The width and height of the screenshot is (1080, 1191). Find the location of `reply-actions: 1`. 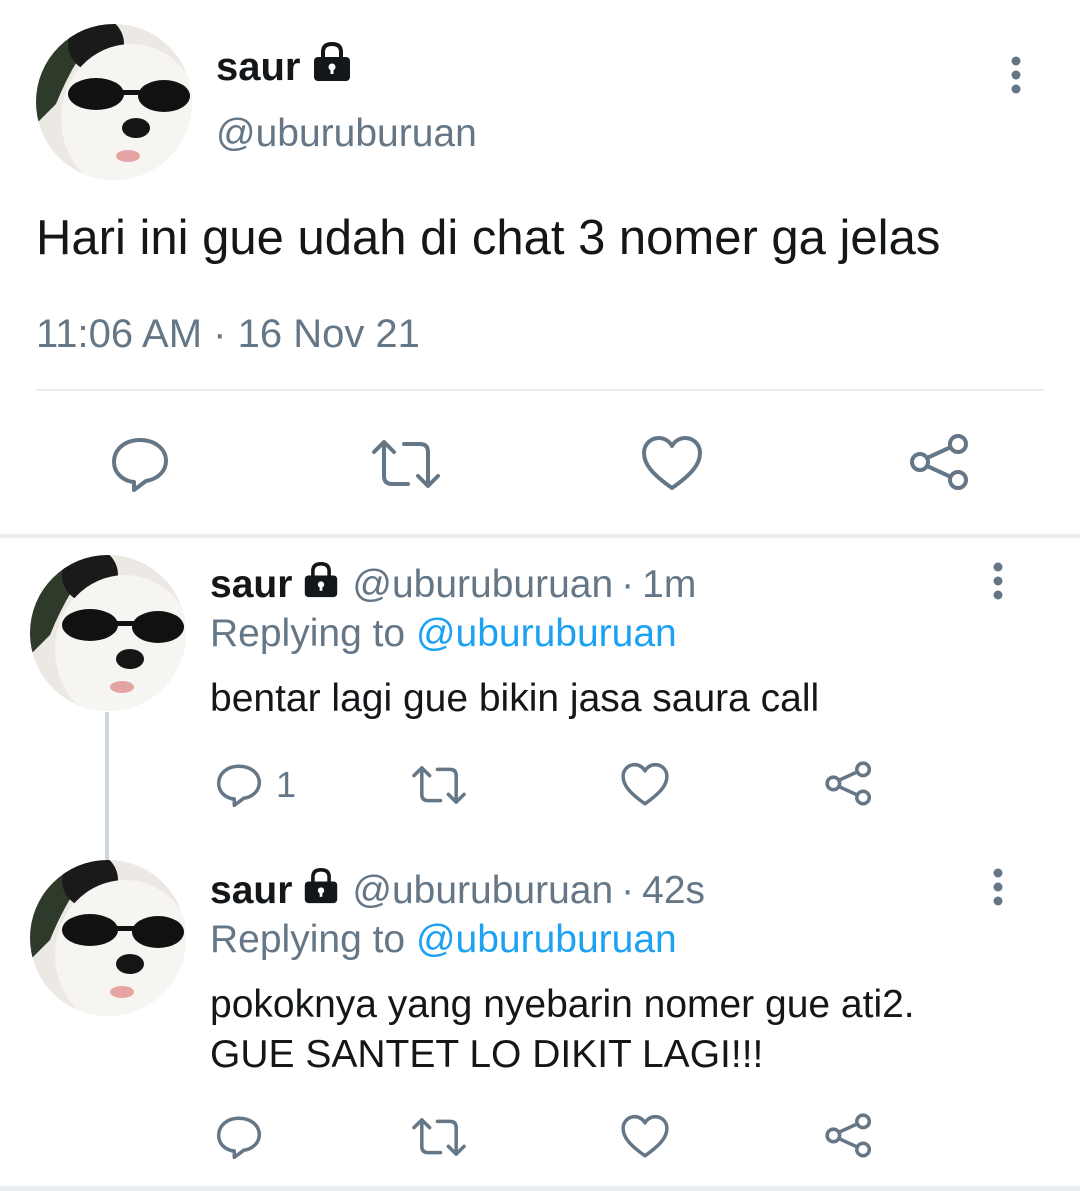

reply-actions: 1 is located at coordinates (540, 788).